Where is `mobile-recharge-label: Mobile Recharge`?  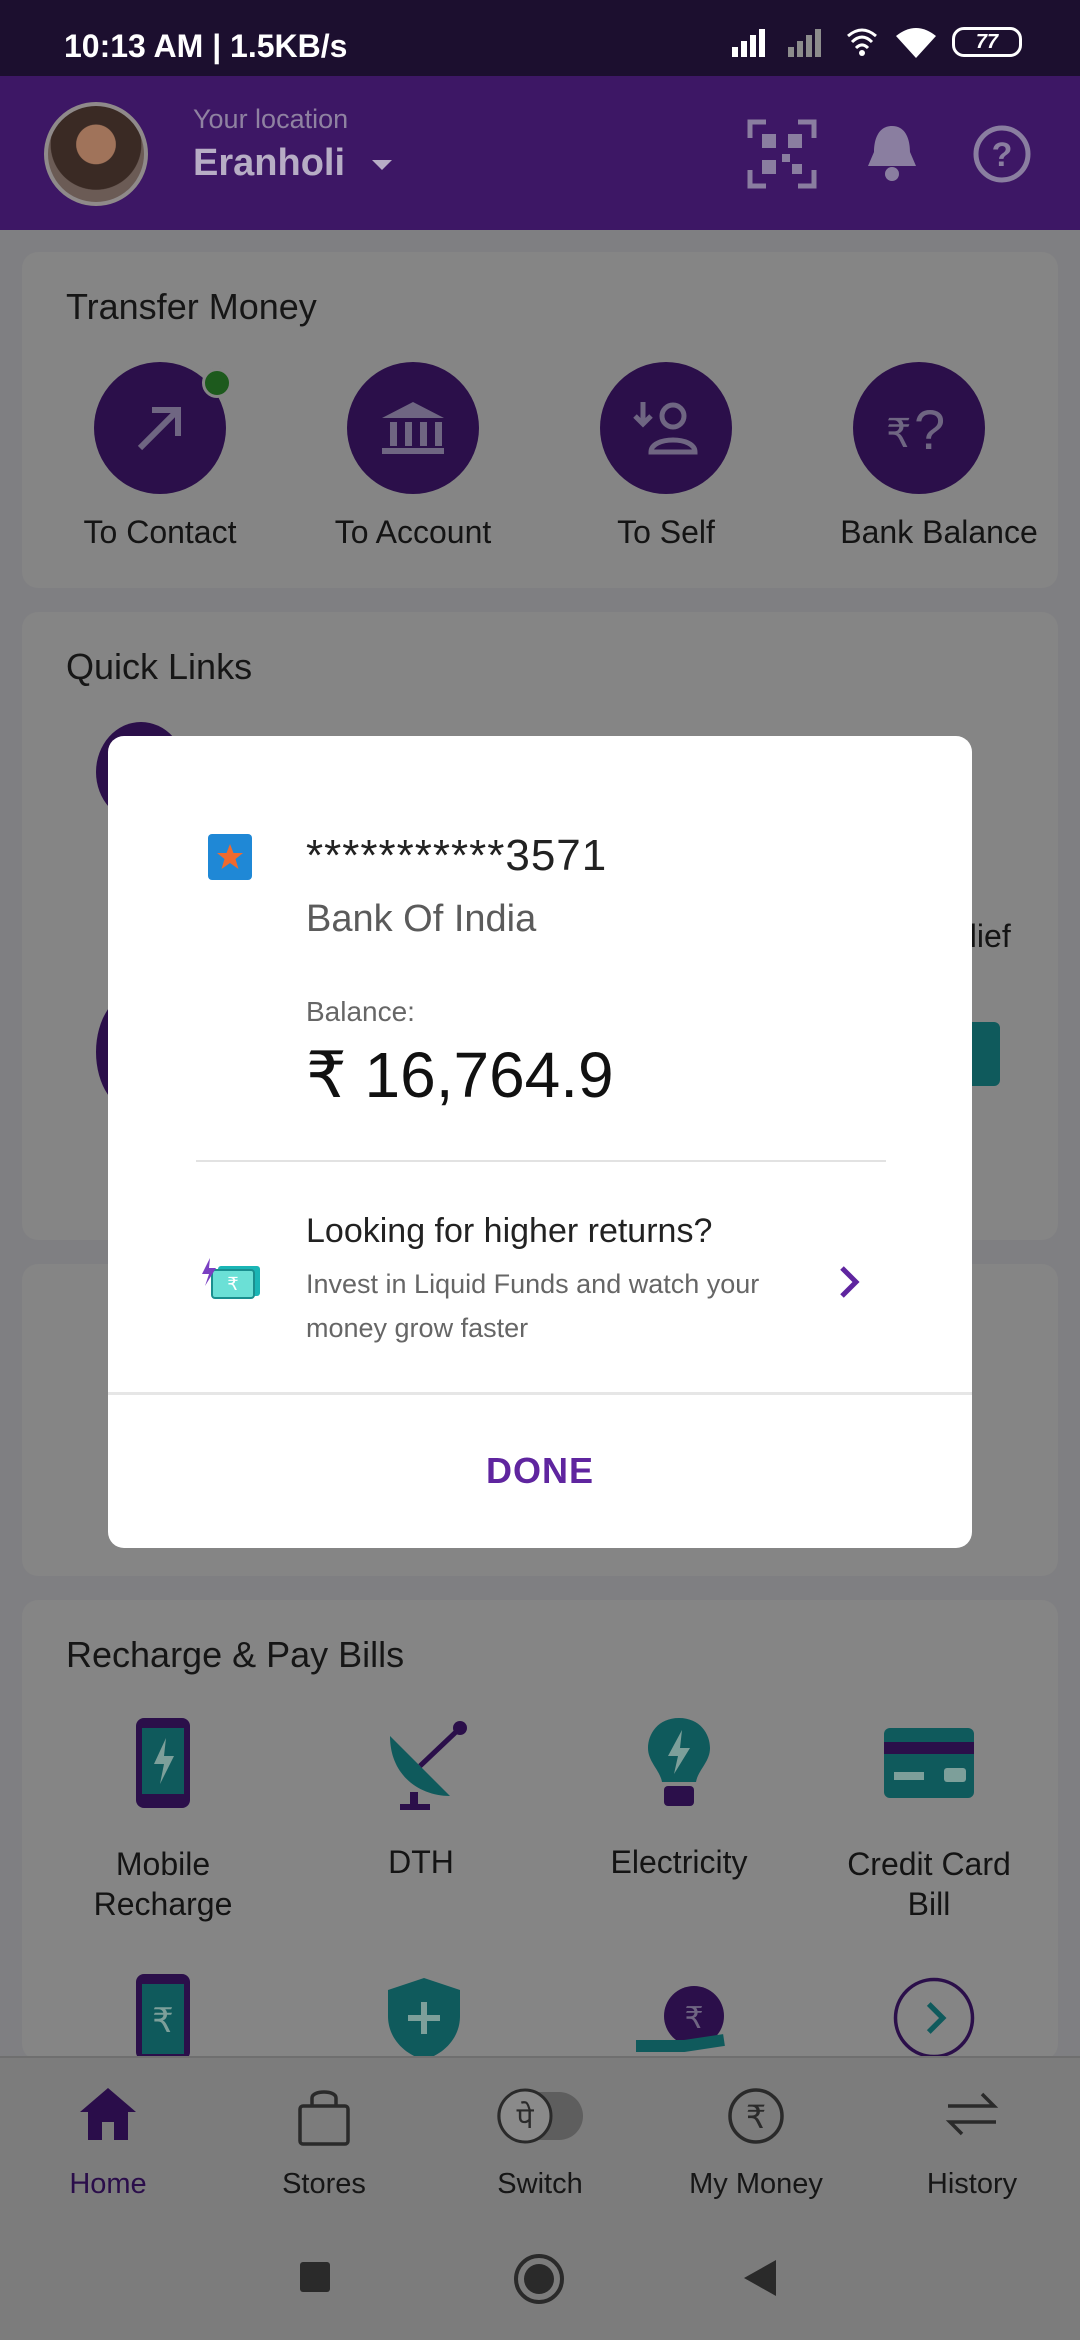 mobile-recharge-label: Mobile Recharge is located at coordinates (163, 1884).